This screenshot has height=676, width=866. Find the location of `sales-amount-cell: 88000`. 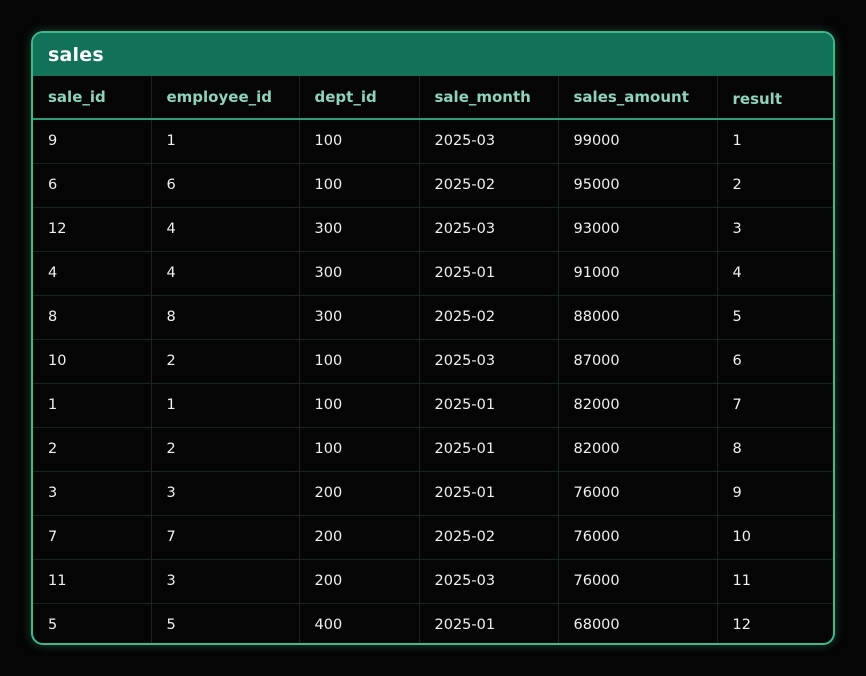

sales-amount-cell: 88000 is located at coordinates (638, 317).